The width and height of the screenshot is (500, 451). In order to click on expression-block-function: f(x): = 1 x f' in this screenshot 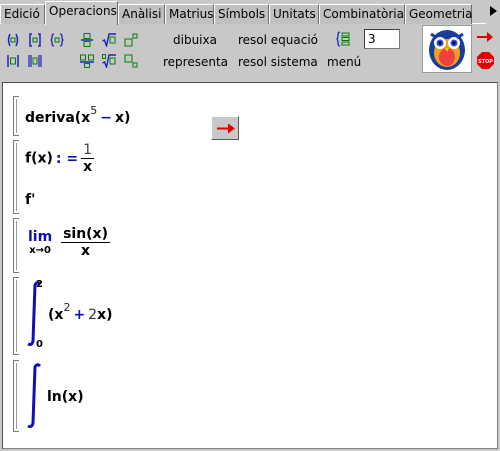, I will do `click(73, 177)`.